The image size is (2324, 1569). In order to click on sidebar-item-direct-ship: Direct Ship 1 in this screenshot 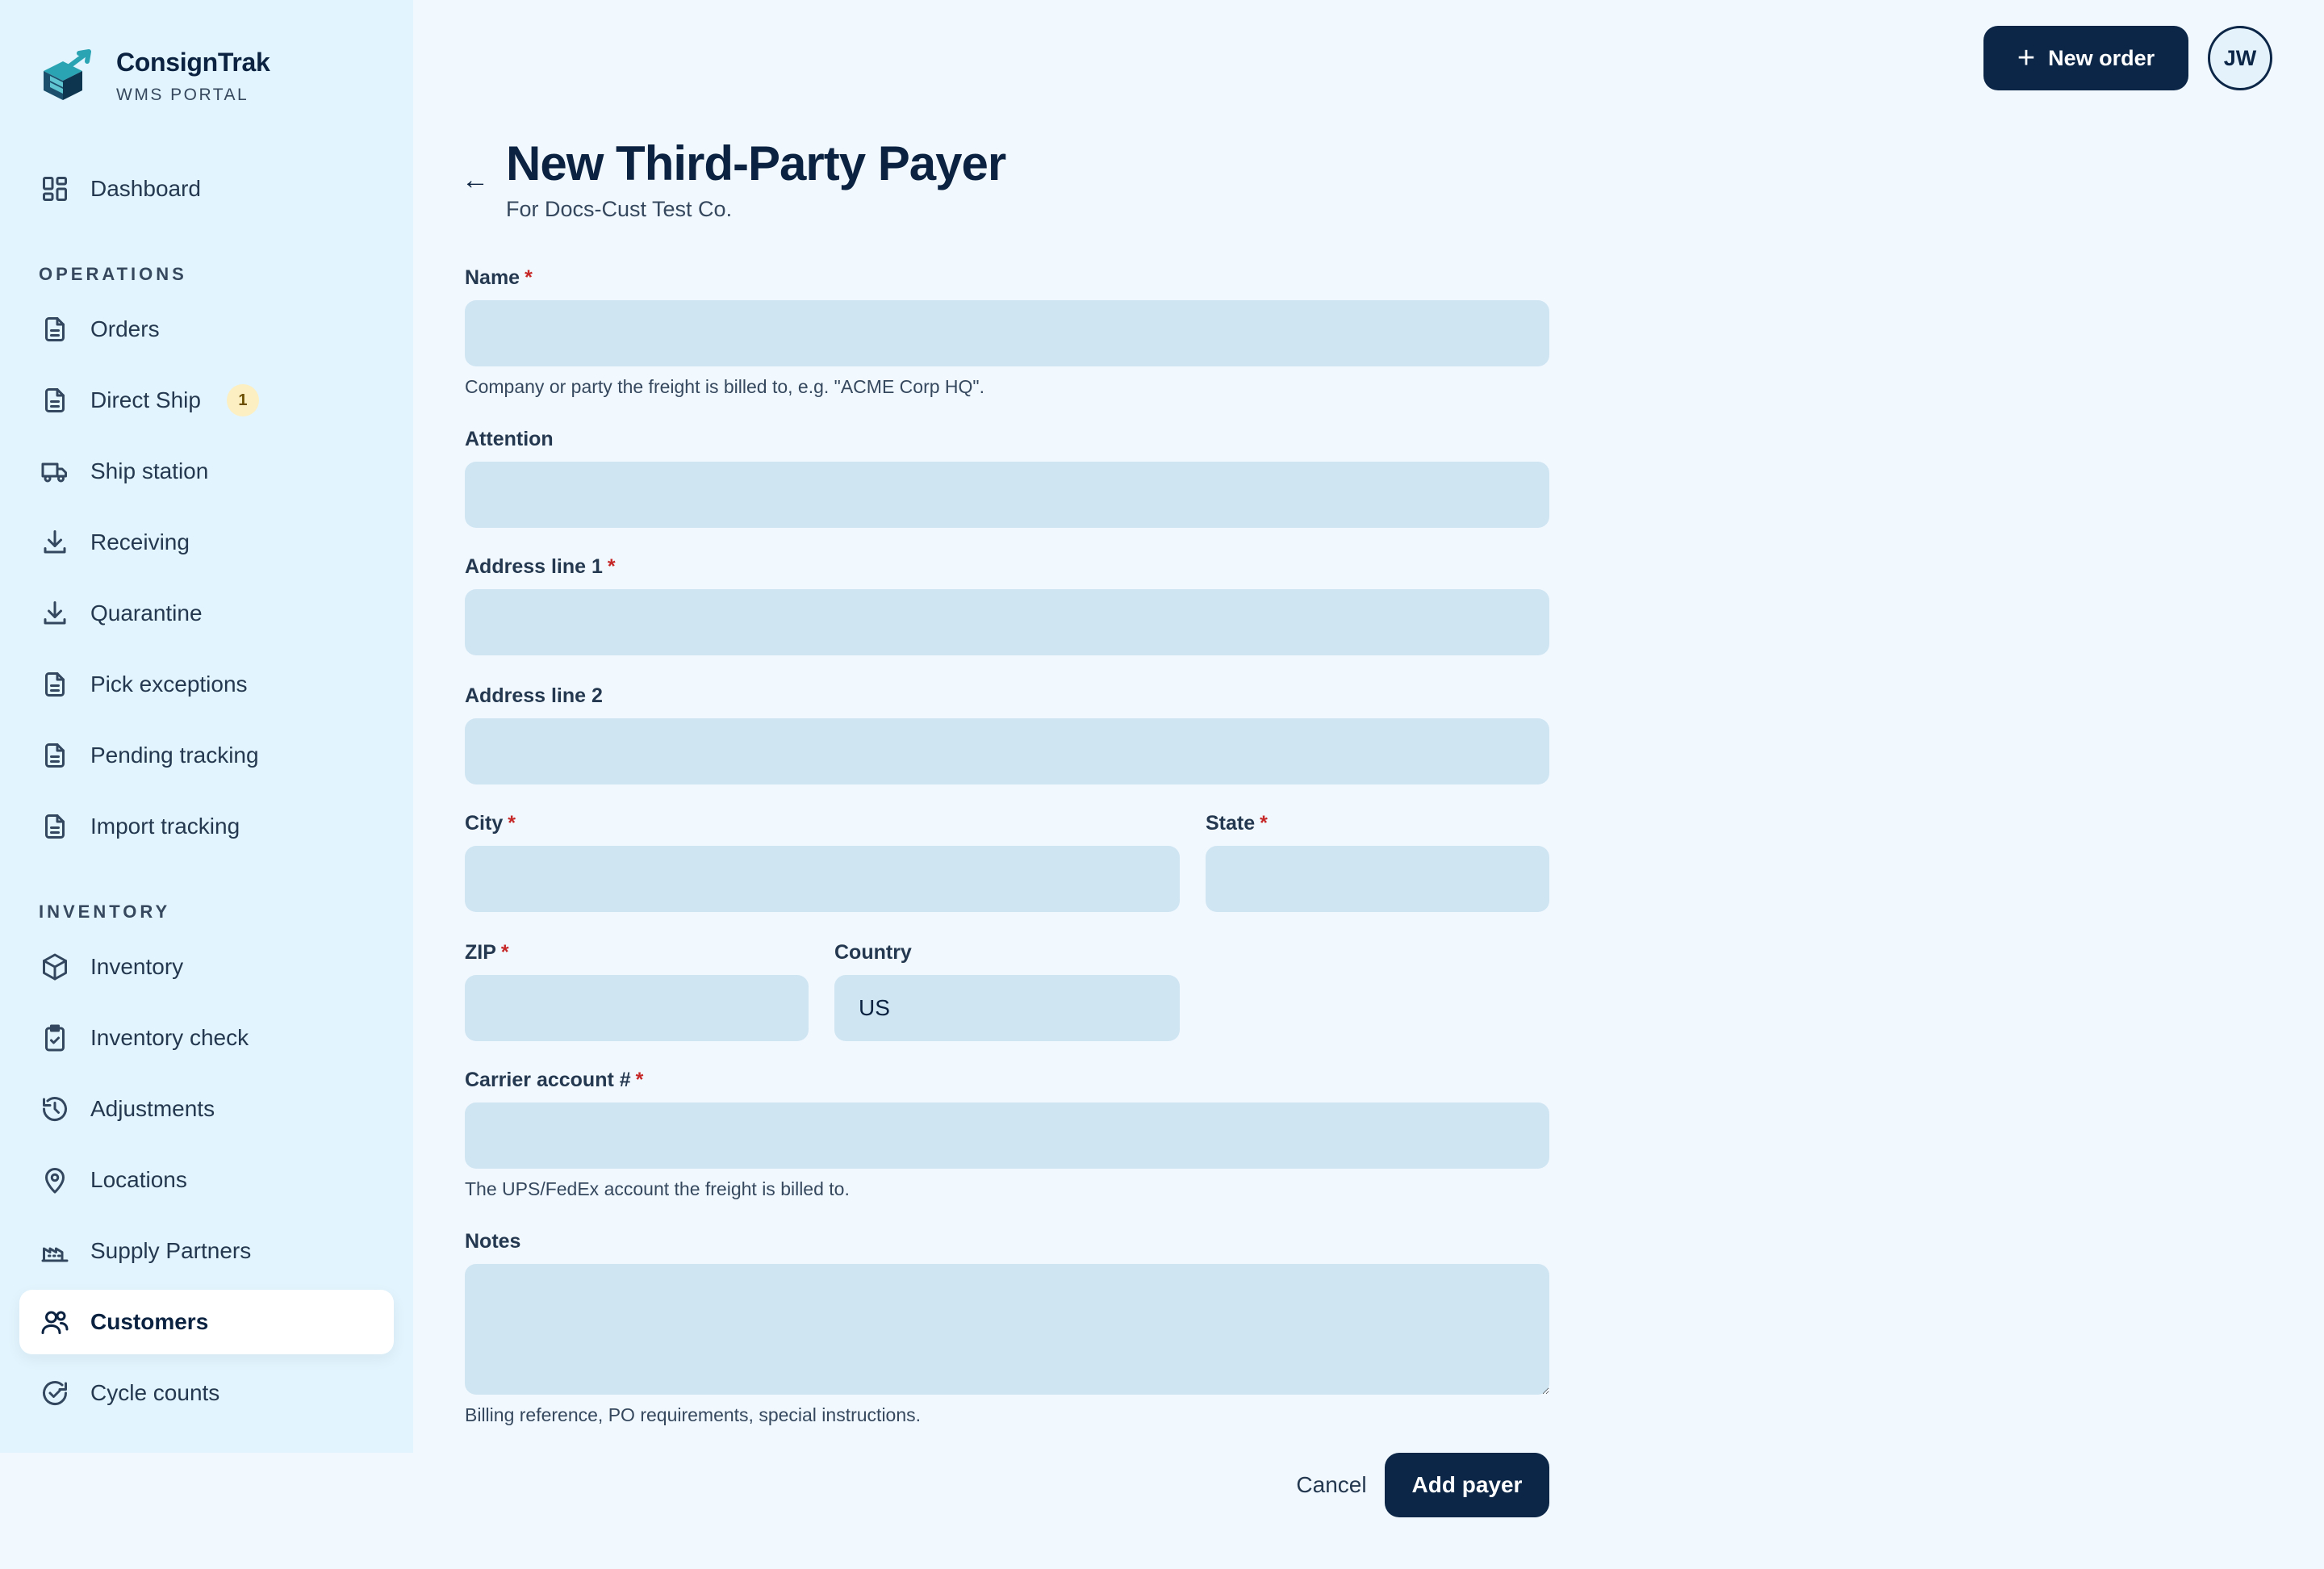, I will do `click(207, 401)`.